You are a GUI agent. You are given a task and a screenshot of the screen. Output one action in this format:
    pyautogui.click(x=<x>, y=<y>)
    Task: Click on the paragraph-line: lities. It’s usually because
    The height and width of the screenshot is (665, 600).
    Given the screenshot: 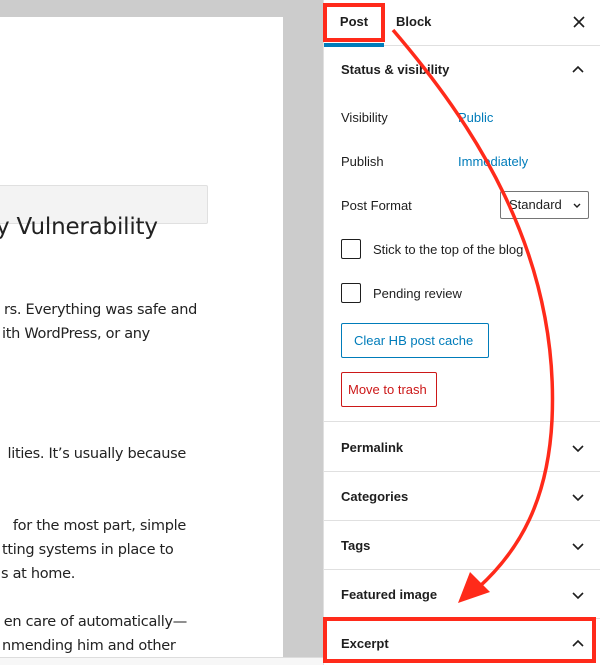 What is the action you would take?
    pyautogui.click(x=96, y=454)
    